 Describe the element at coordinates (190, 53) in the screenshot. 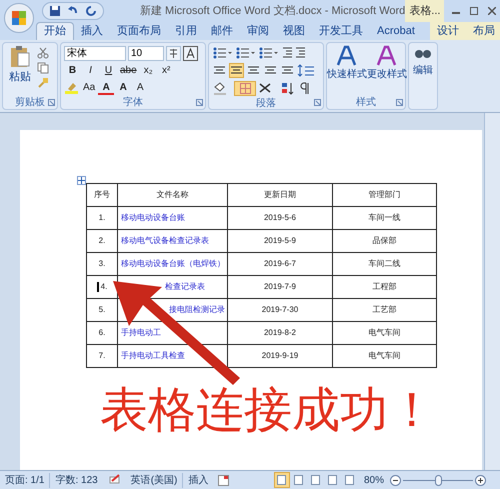

I see `character-border-icon` at that location.